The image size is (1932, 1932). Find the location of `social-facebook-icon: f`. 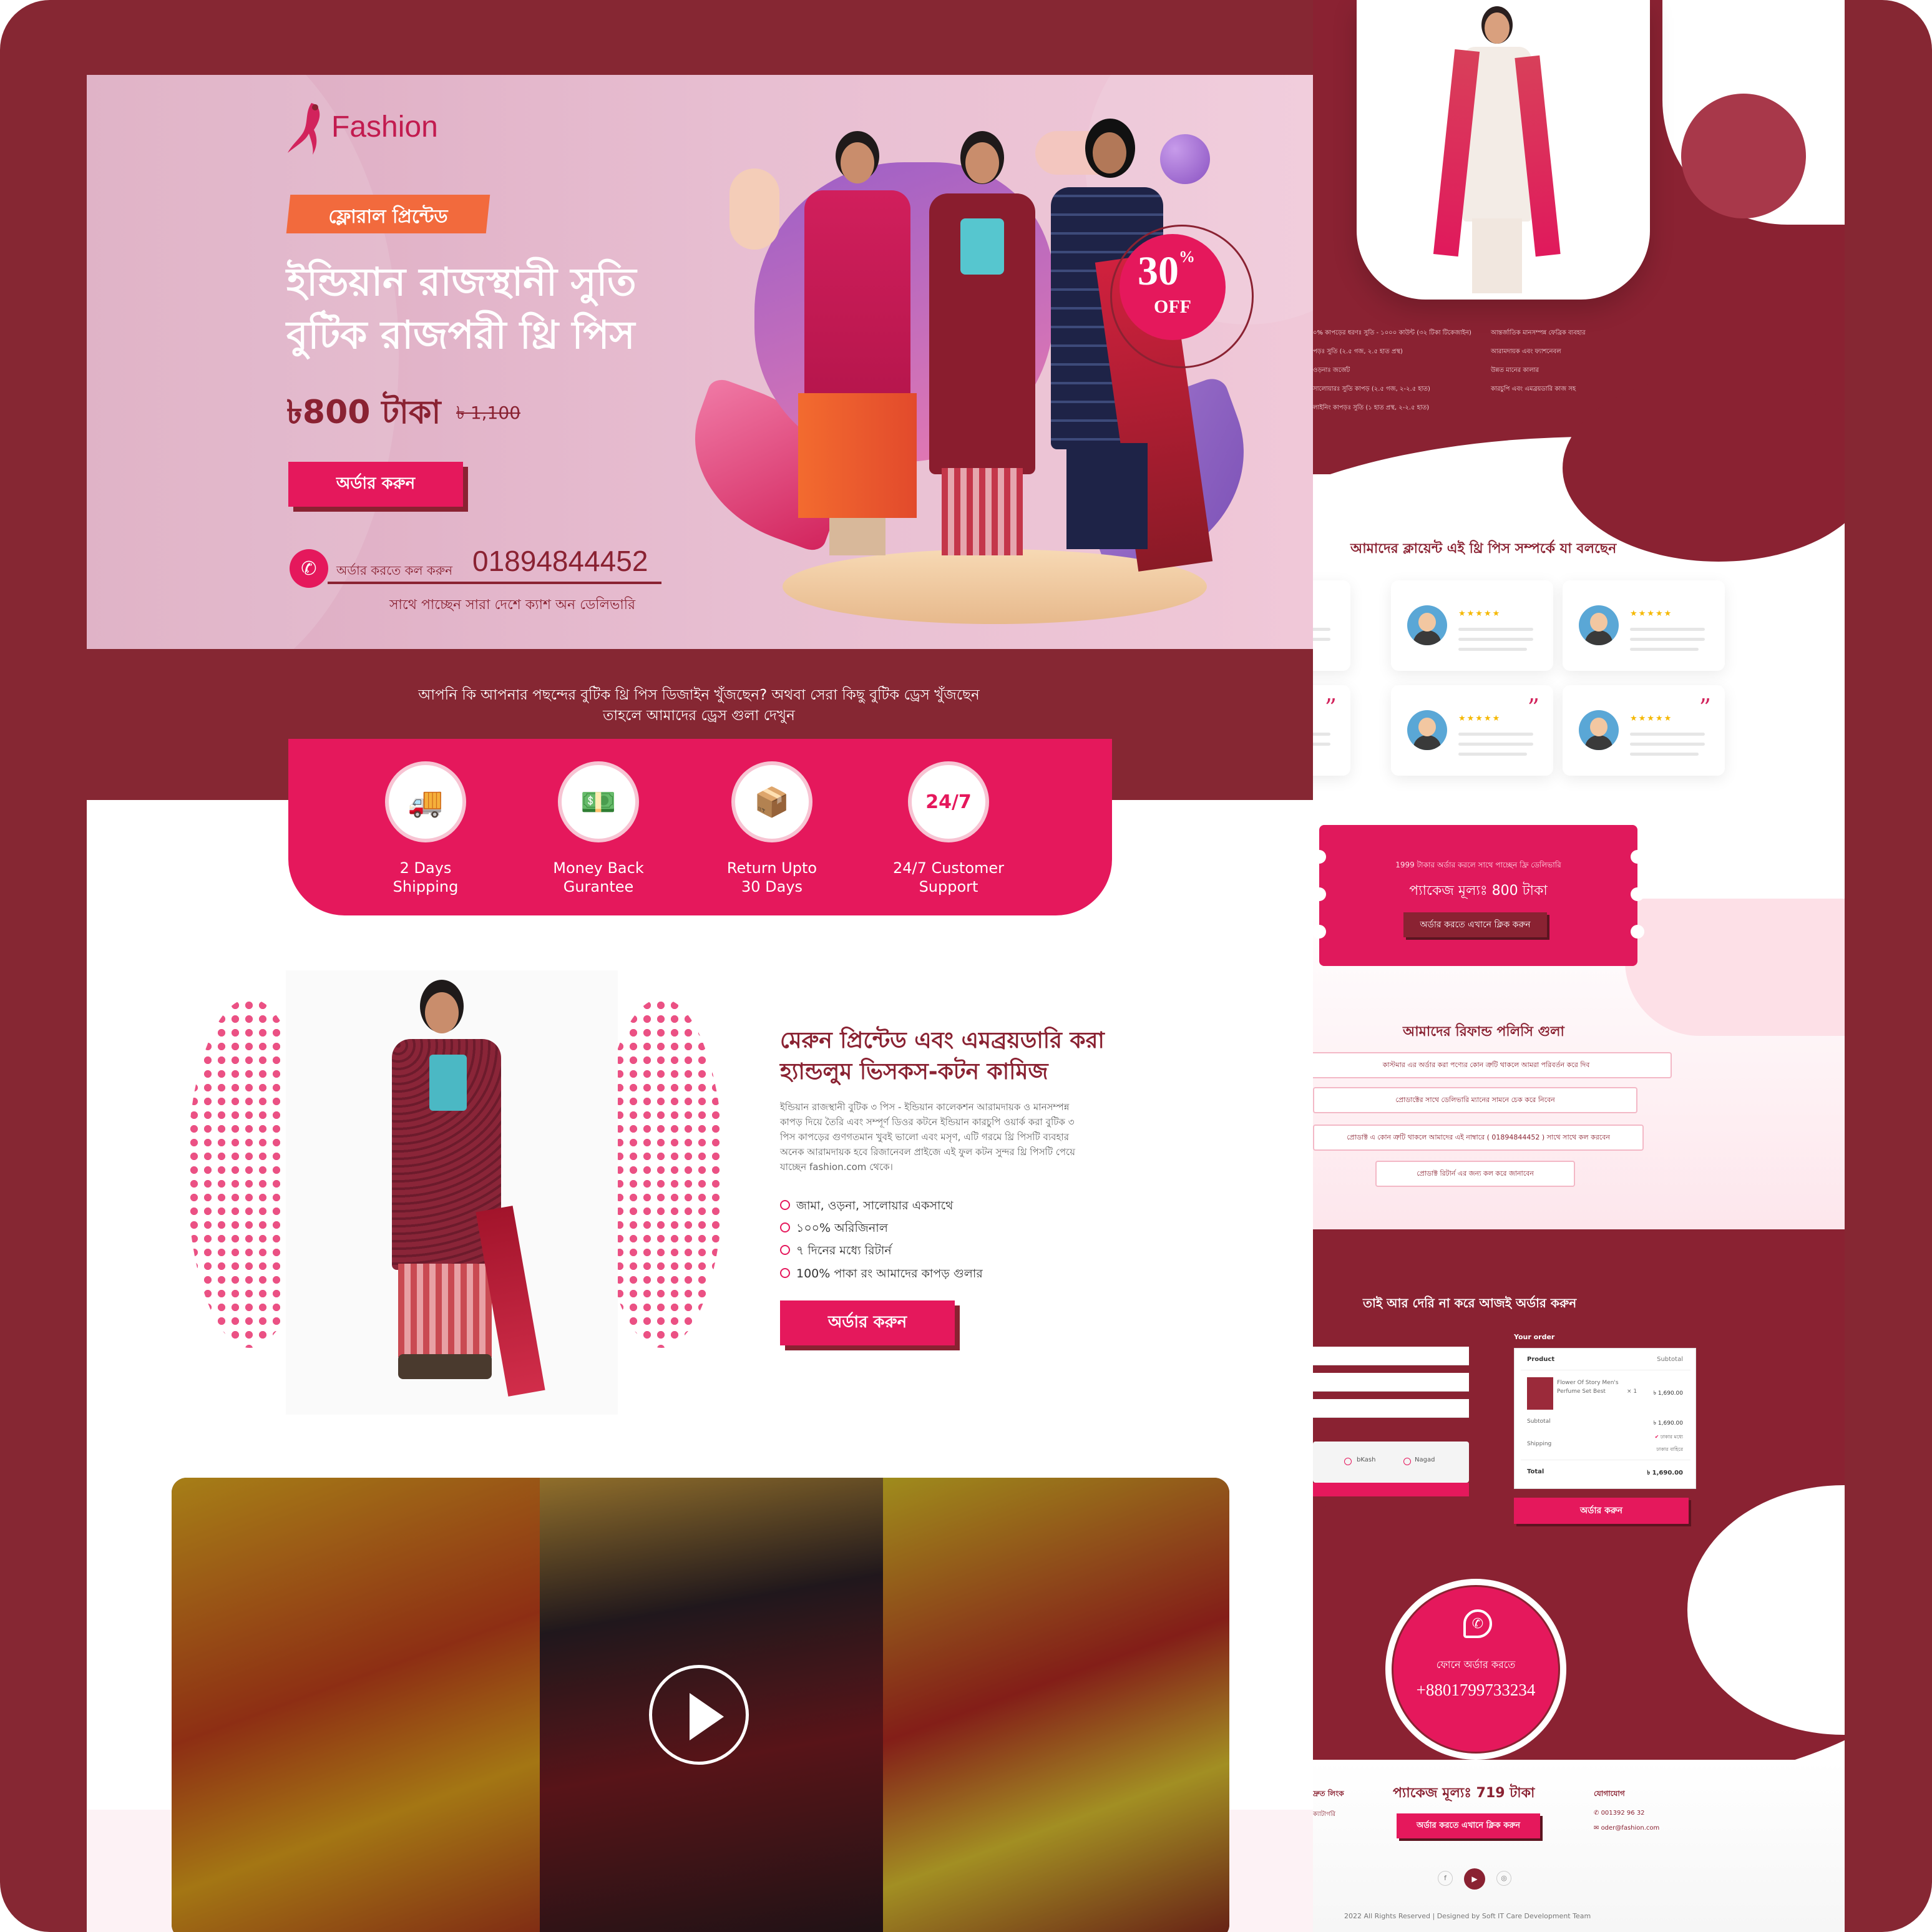

social-facebook-icon: f is located at coordinates (1445, 1878).